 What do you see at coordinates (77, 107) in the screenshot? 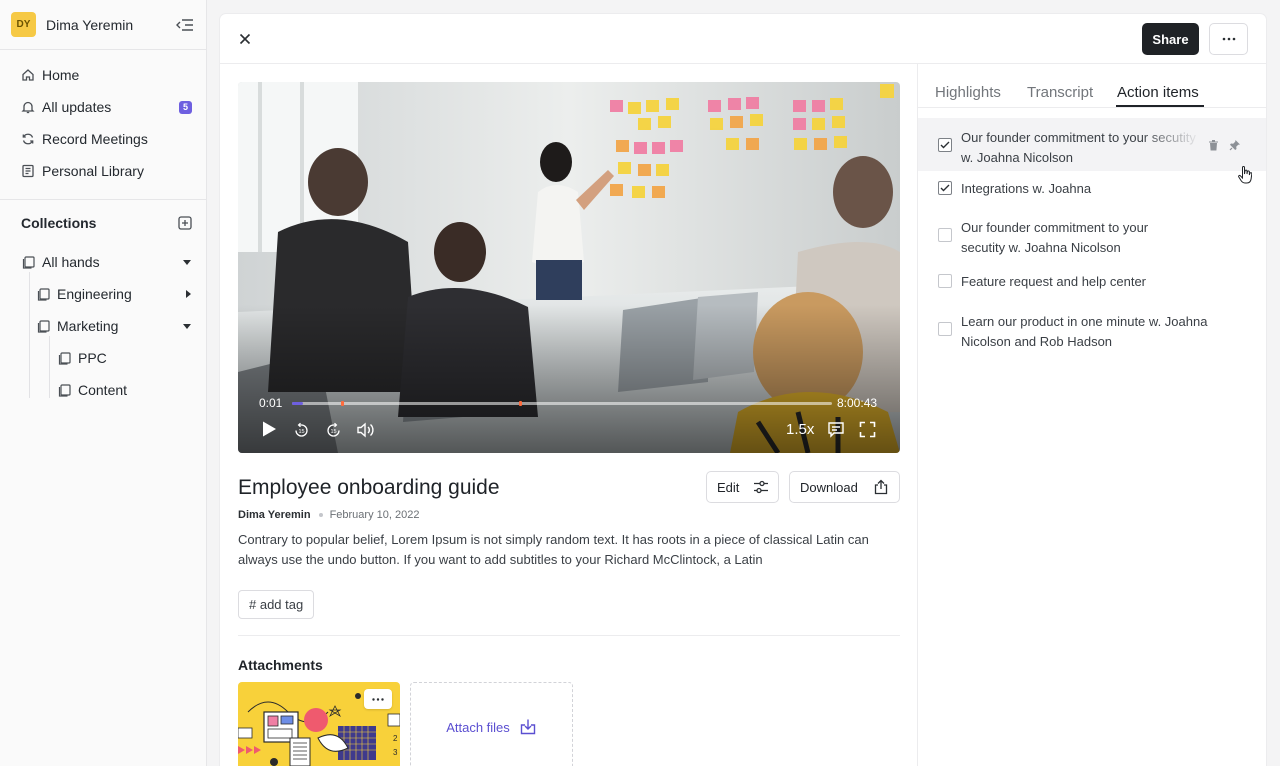
I see `nav-item-label: All updates` at bounding box center [77, 107].